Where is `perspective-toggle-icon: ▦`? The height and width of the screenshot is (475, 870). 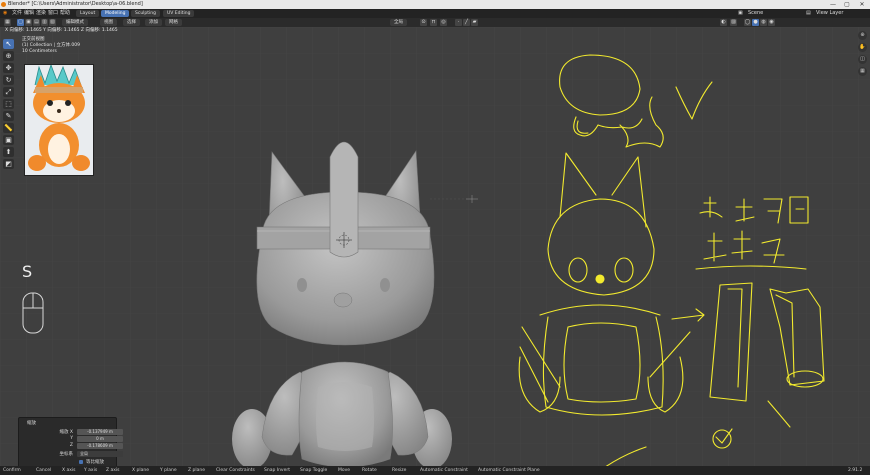 perspective-toggle-icon: ▦ is located at coordinates (862, 71).